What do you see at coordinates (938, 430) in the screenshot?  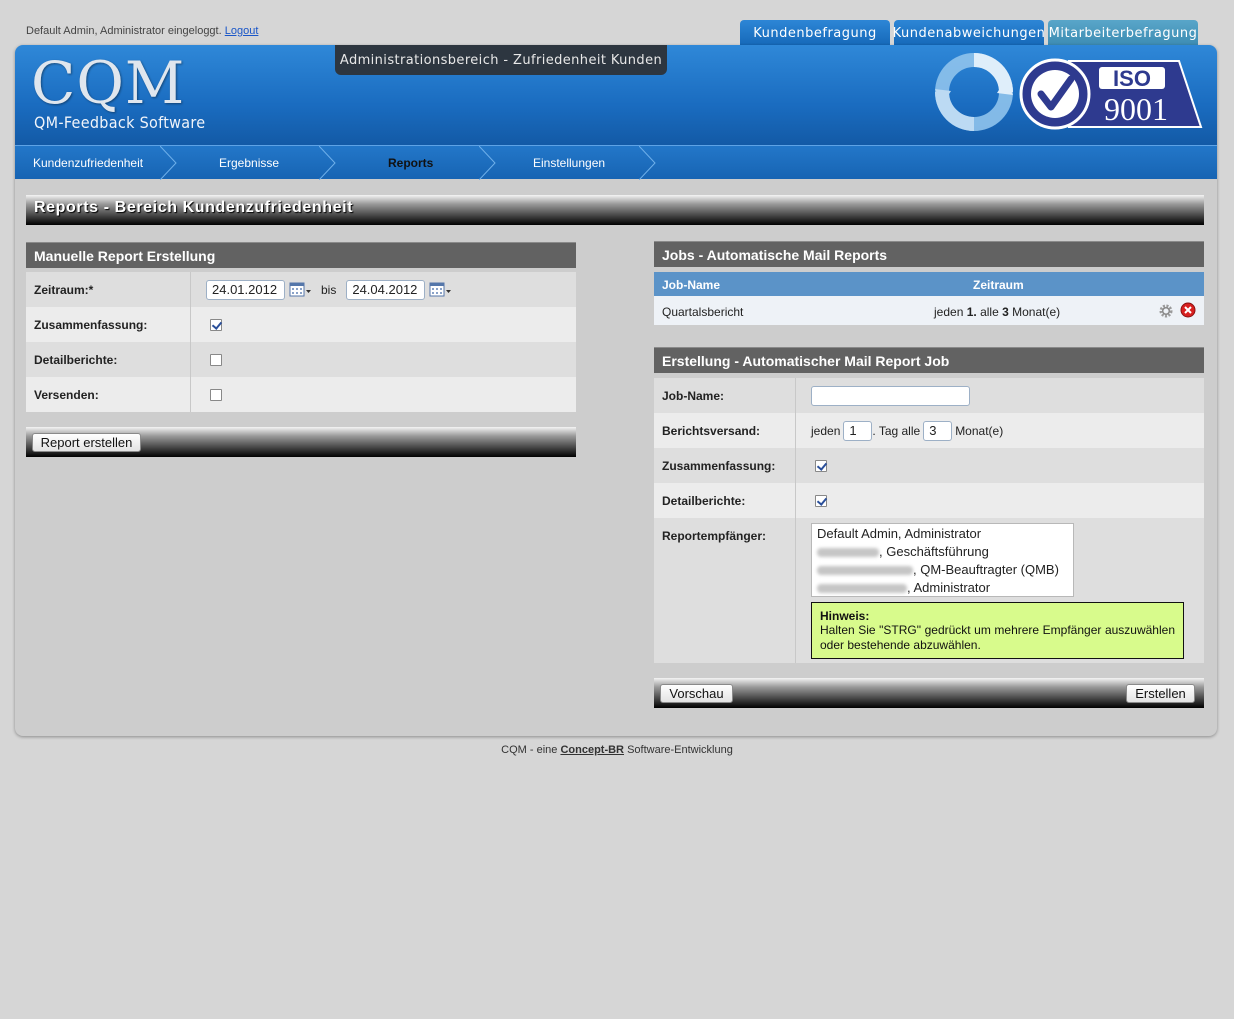 I see `versand-months-input: 3` at bounding box center [938, 430].